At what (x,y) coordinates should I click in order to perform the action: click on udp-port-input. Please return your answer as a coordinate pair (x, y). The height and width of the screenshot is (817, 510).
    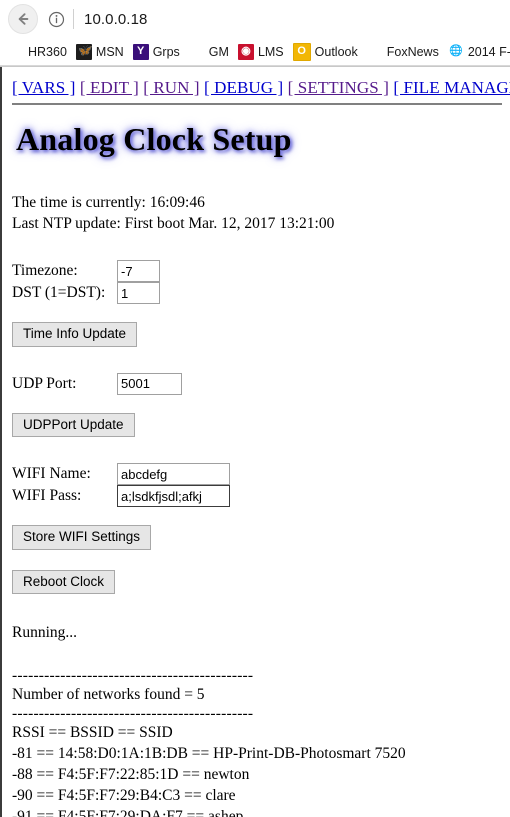
    Looking at the image, I should click on (149, 383).